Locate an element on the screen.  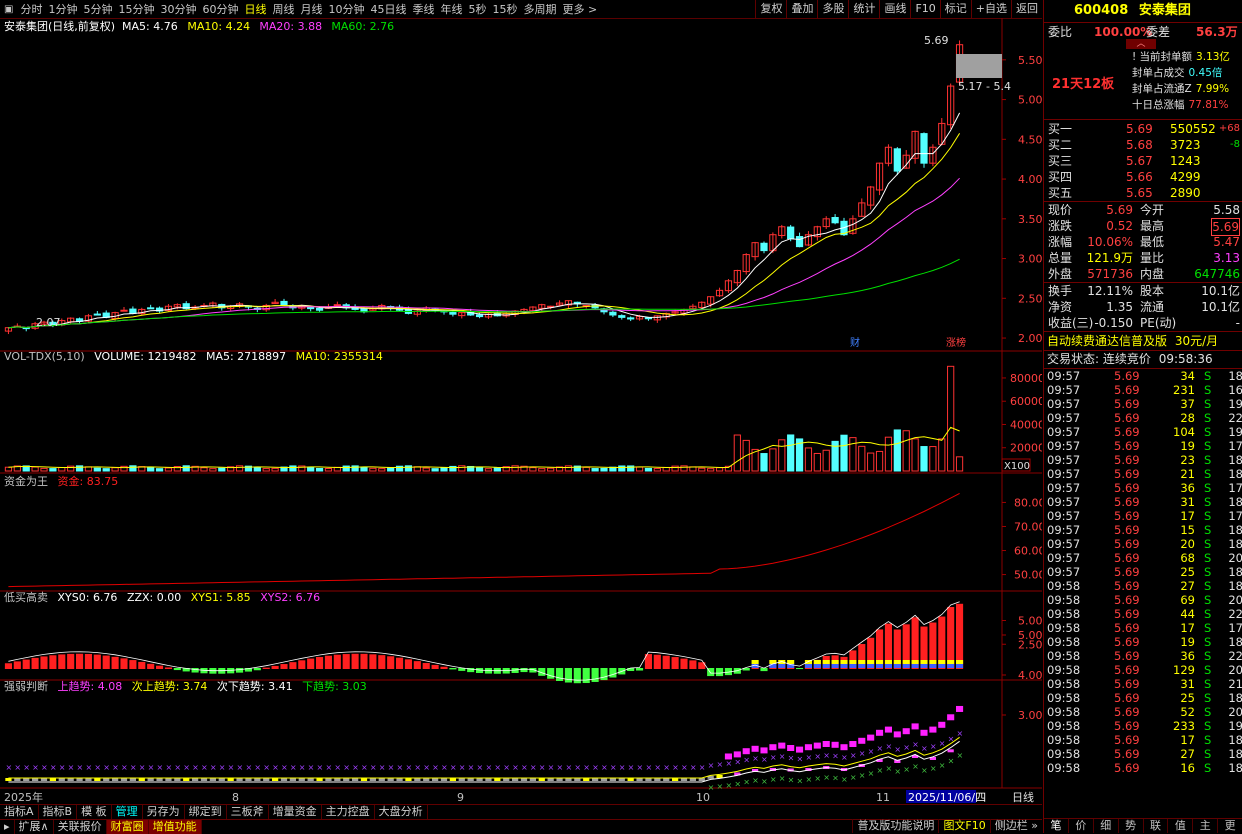
quote-tab-0: 笔 is located at coordinates (1056, 826).